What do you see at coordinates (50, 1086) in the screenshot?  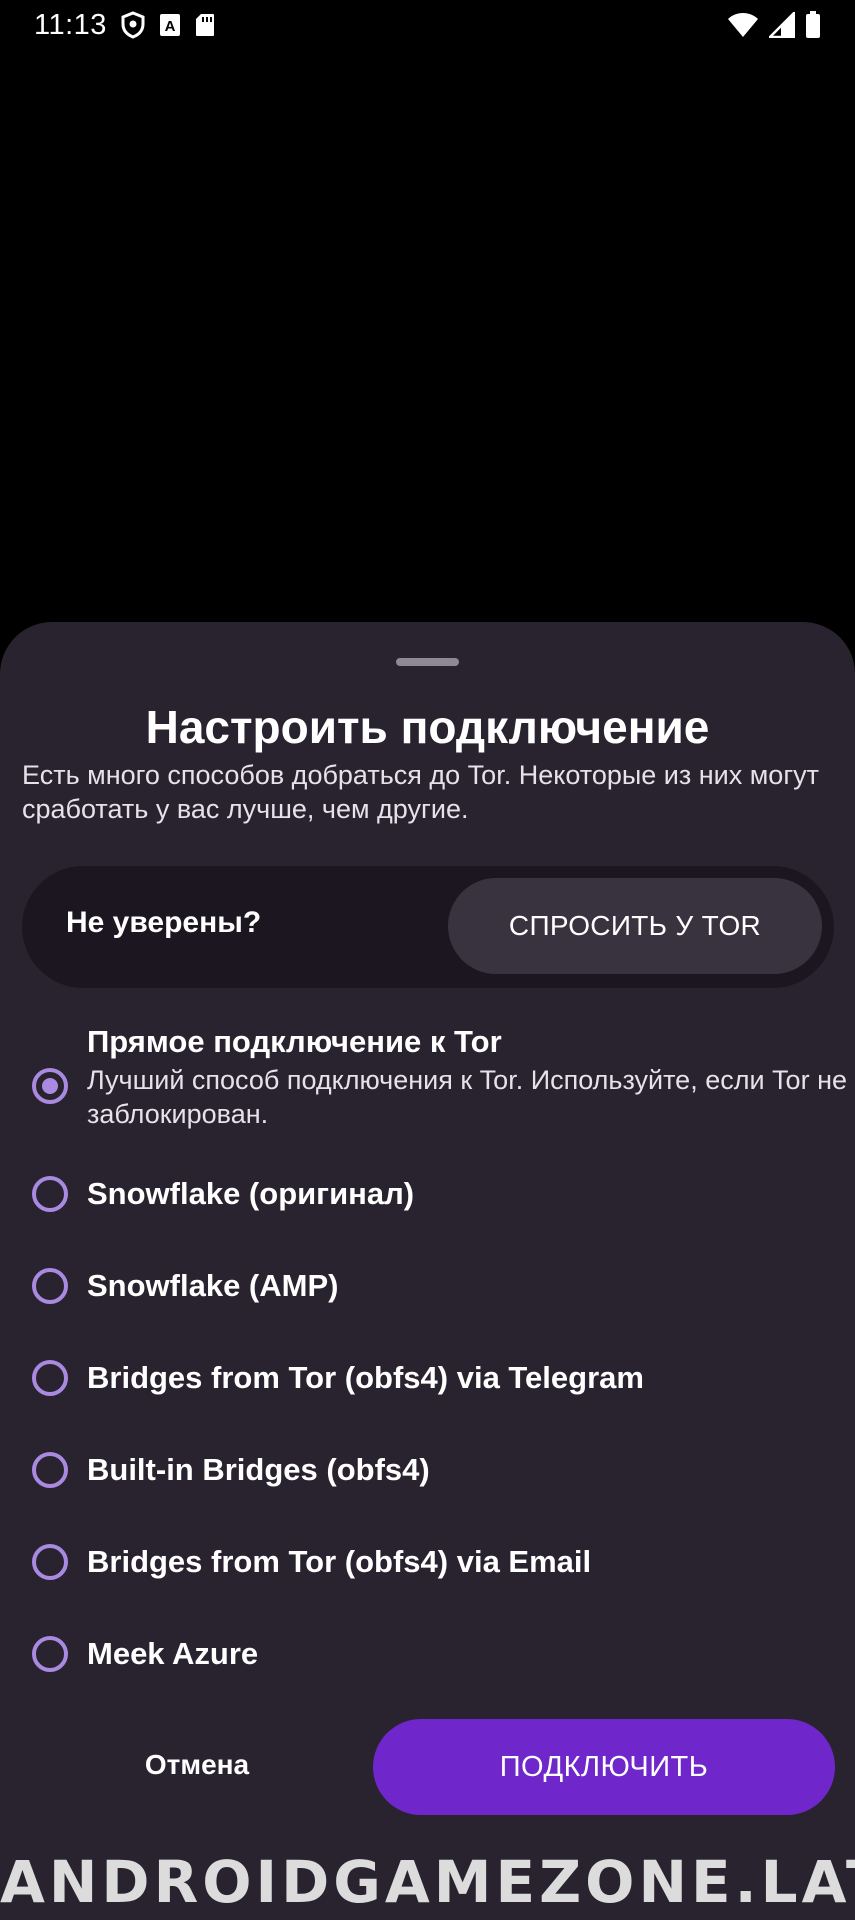 I see `radio-button-selected` at bounding box center [50, 1086].